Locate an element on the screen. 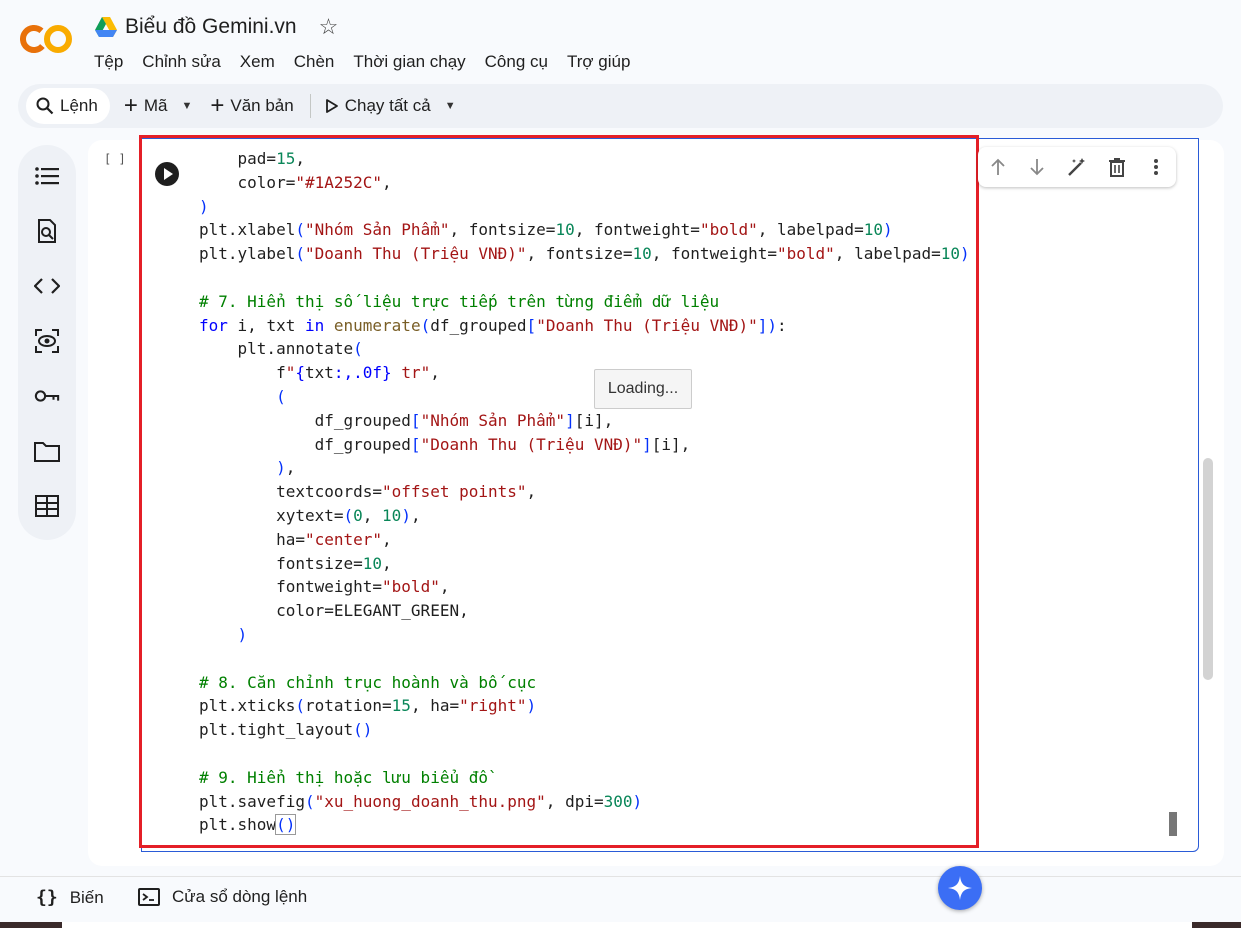 The image size is (1241, 928). menu-edit: Chỉnh sửa is located at coordinates (181, 62).